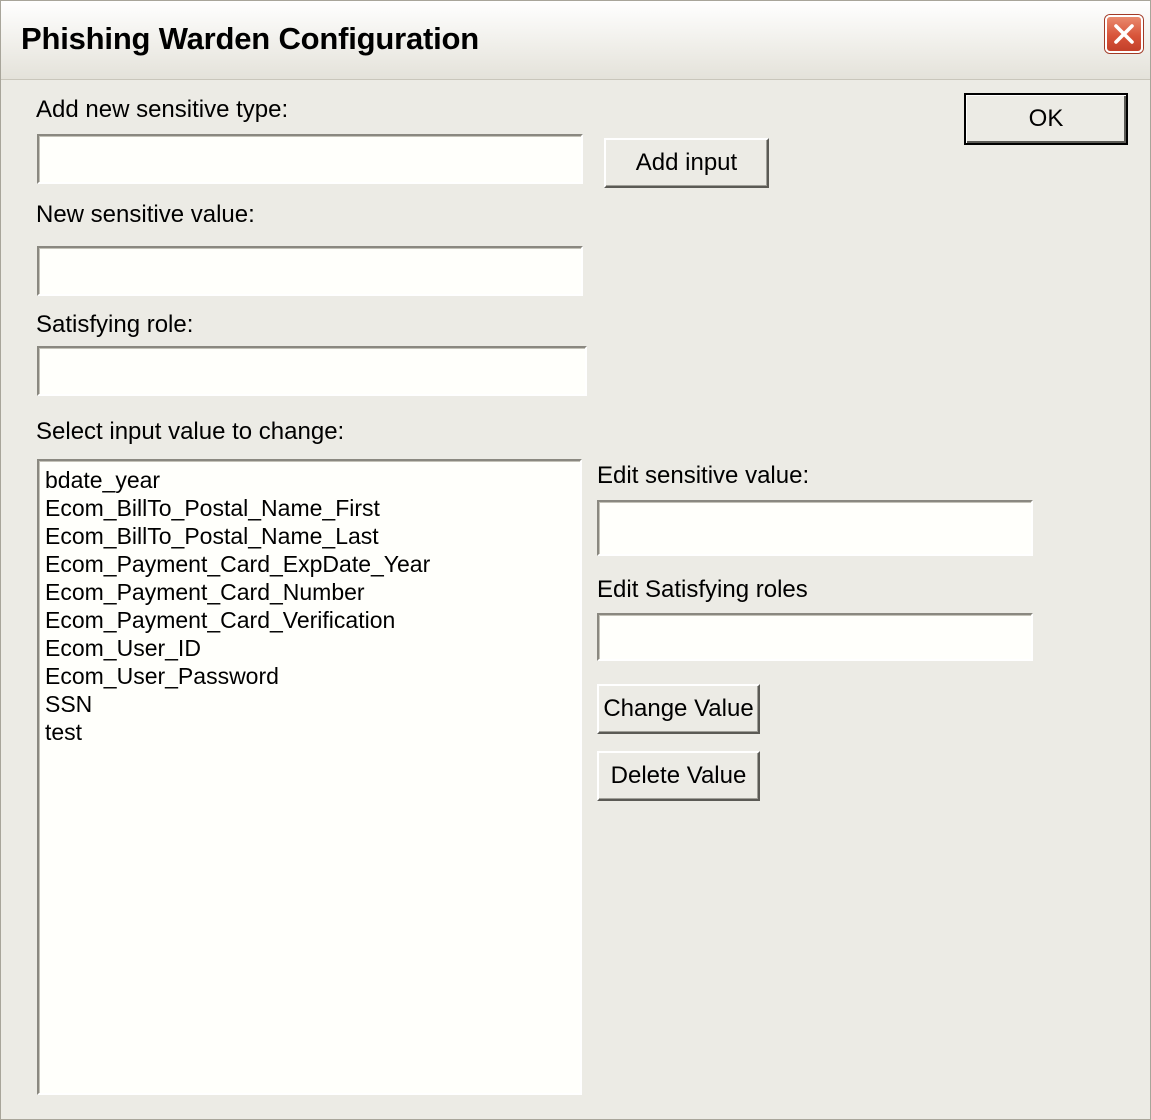 The height and width of the screenshot is (1120, 1151). What do you see at coordinates (309, 648) in the screenshot?
I see `list-item: Ecom_User_ID` at bounding box center [309, 648].